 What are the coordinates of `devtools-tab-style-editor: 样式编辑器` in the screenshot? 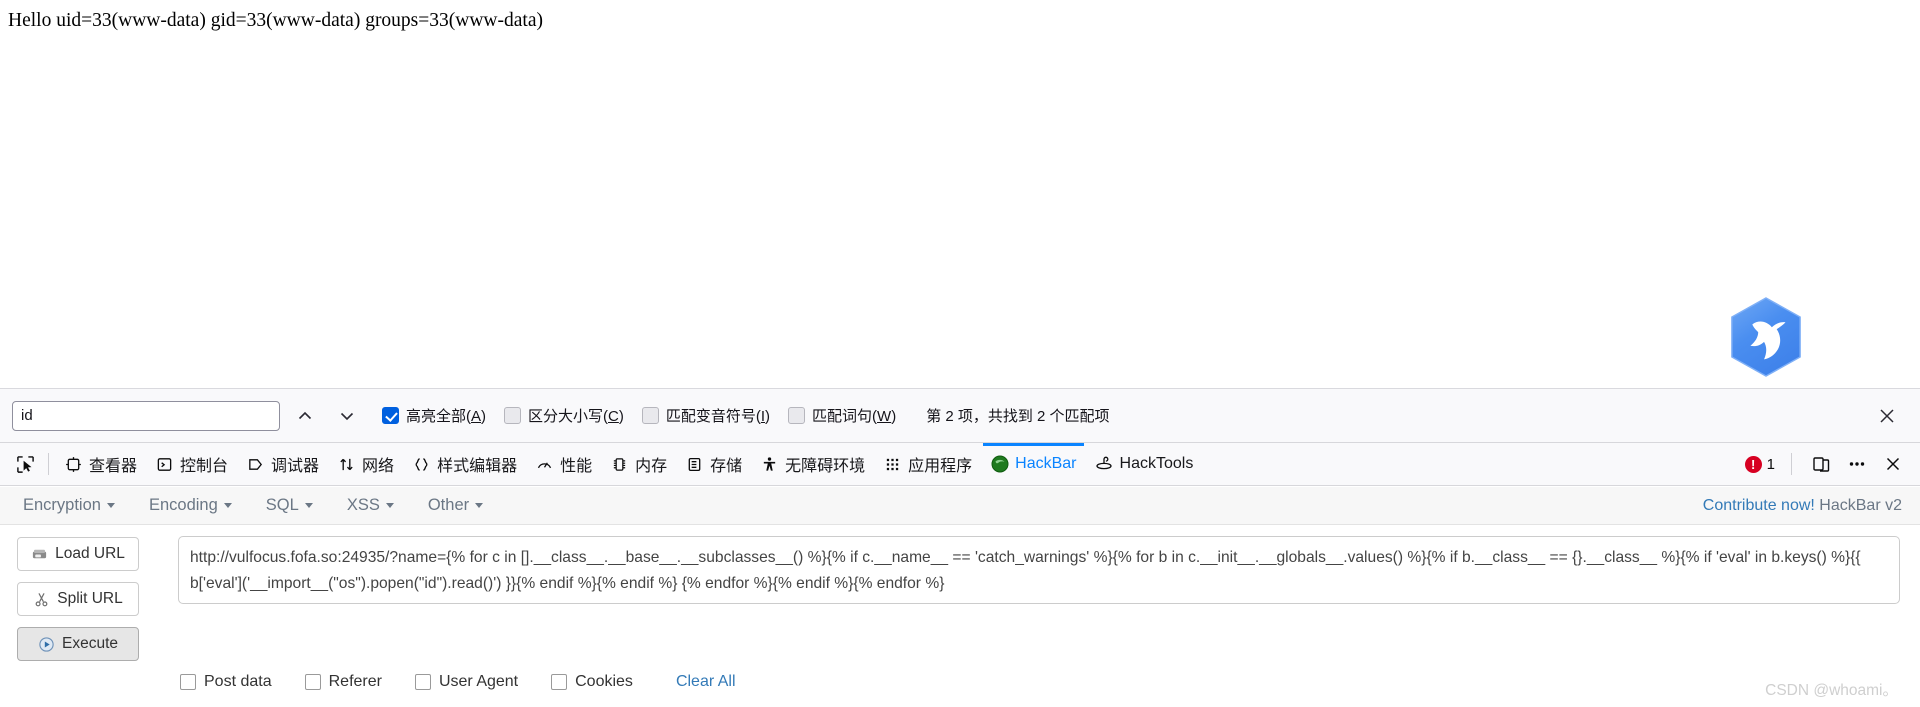 It's located at (464, 464).